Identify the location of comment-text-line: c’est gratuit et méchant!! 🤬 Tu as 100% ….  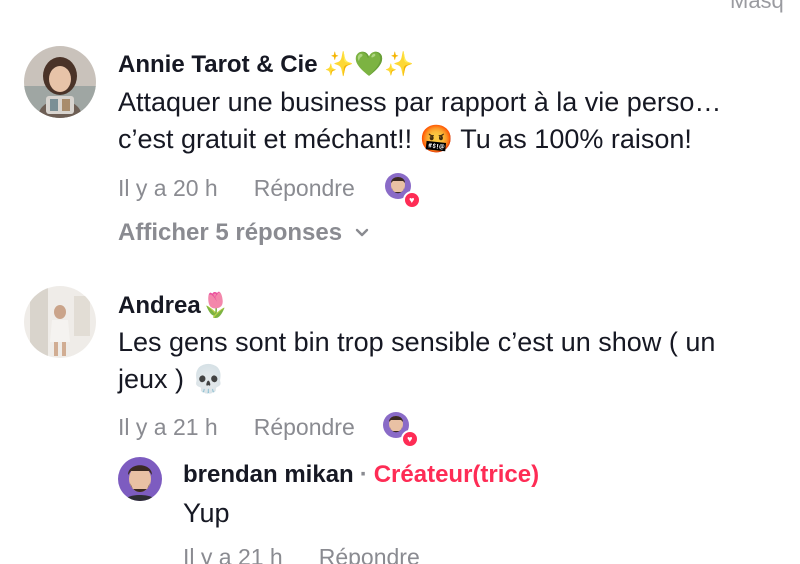
(405, 139).